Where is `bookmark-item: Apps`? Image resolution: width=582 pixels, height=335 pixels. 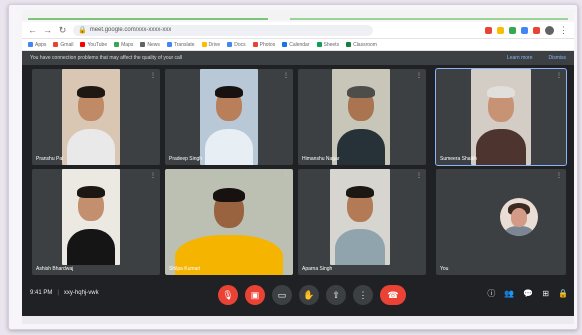 bookmark-item: Apps is located at coordinates (37, 45).